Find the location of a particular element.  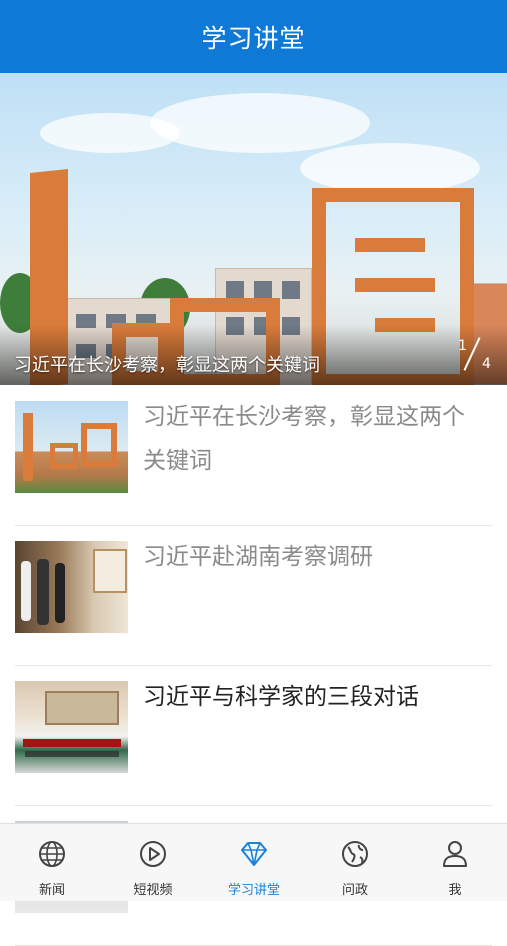

globe-icon is located at coordinates (52, 854).